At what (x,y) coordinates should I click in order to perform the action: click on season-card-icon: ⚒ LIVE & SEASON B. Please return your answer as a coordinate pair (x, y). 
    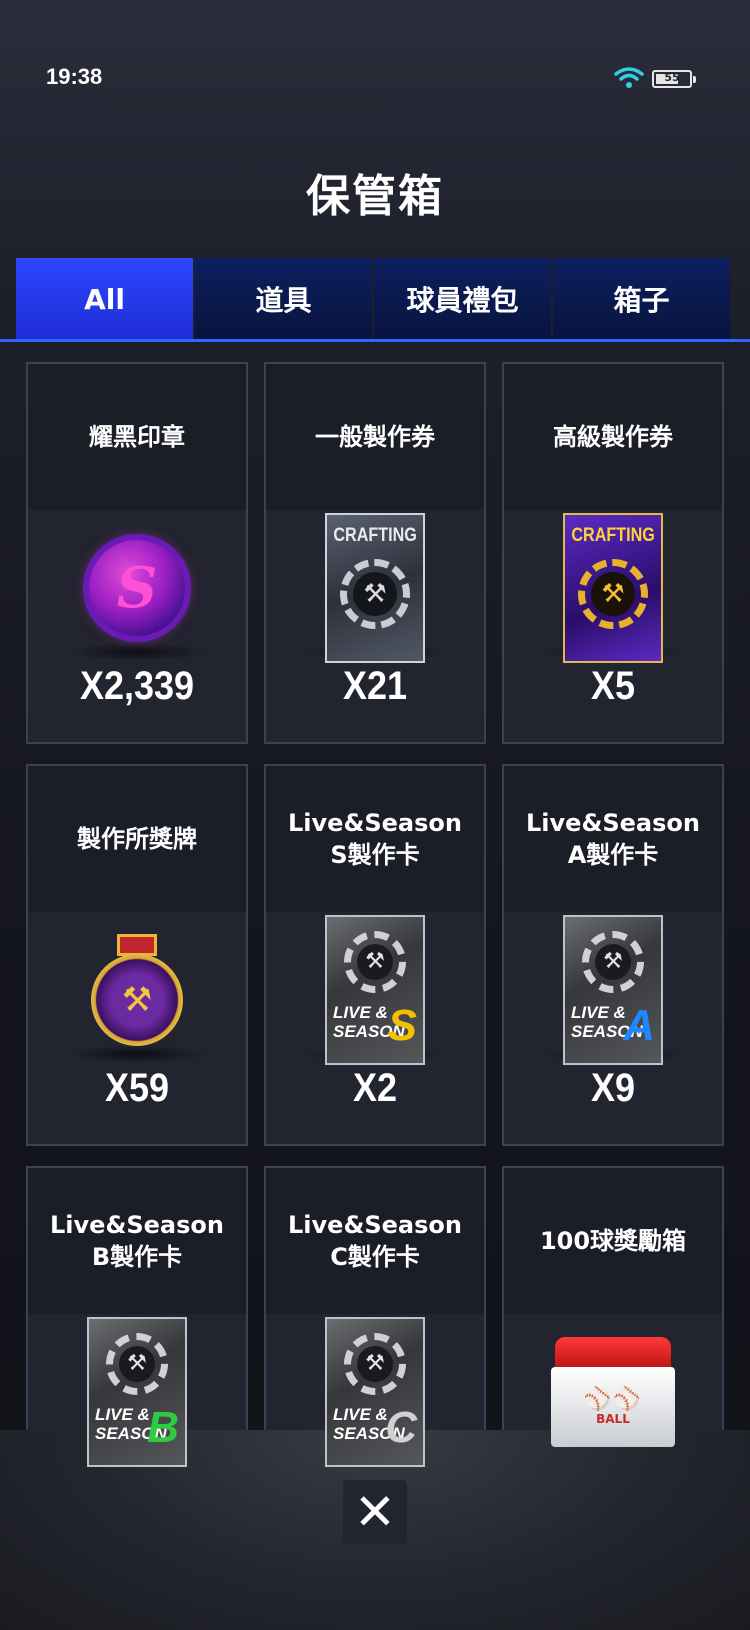
    Looking at the image, I should click on (137, 1391).